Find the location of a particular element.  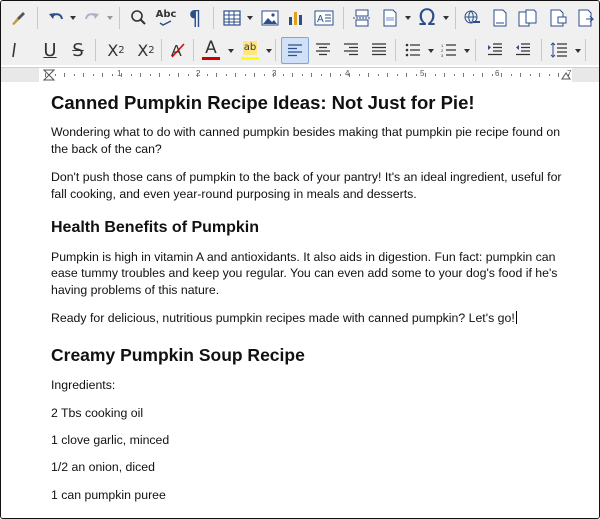

line-spacing-dropdown-icon is located at coordinates (578, 51).